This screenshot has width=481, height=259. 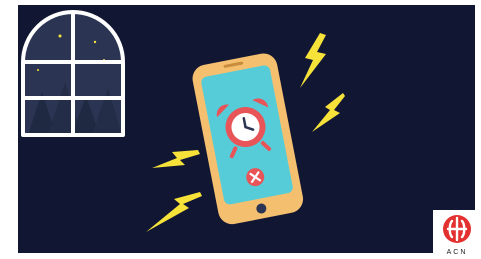 What do you see at coordinates (73, 73) in the screenshot?
I see `night-window` at bounding box center [73, 73].